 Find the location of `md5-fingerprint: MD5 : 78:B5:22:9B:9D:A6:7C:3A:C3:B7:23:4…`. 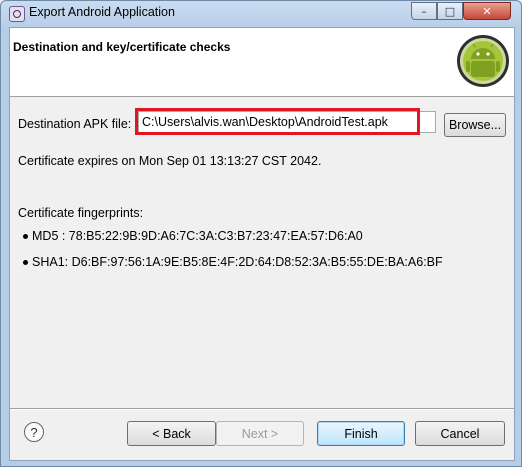

md5-fingerprint: MD5 : 78:B5:22:9B:9D:A6:7C:3A:C3:B7:23:4… is located at coordinates (197, 236).